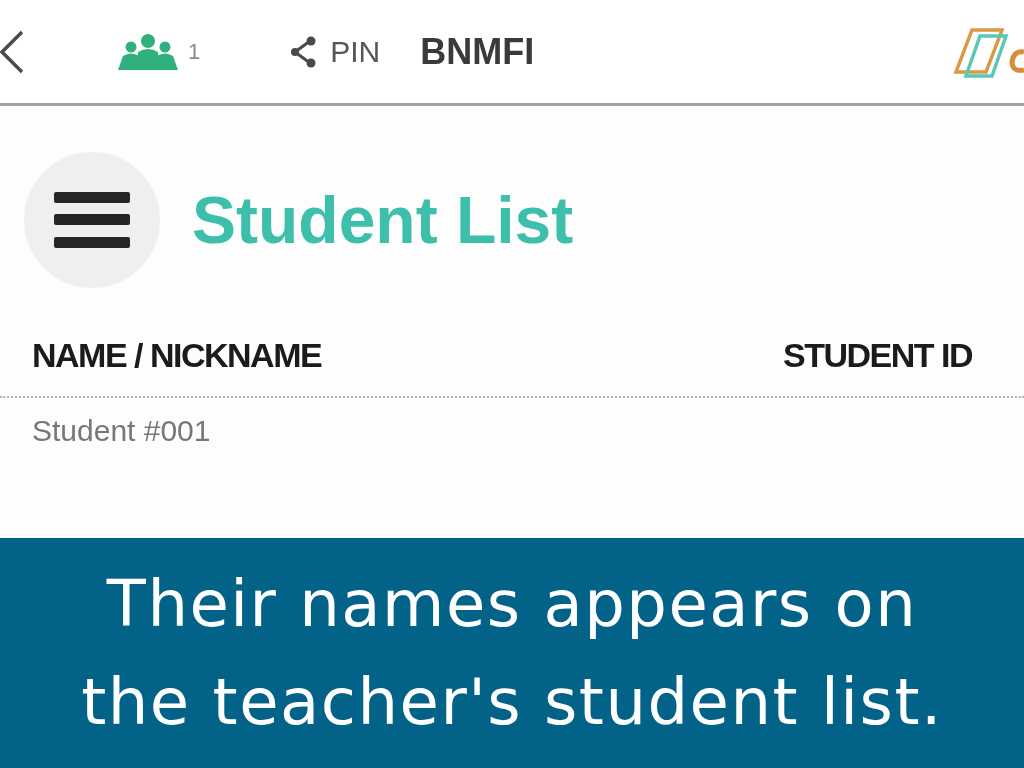 The image size is (1024, 768). I want to click on people-icon, so click(148, 51).